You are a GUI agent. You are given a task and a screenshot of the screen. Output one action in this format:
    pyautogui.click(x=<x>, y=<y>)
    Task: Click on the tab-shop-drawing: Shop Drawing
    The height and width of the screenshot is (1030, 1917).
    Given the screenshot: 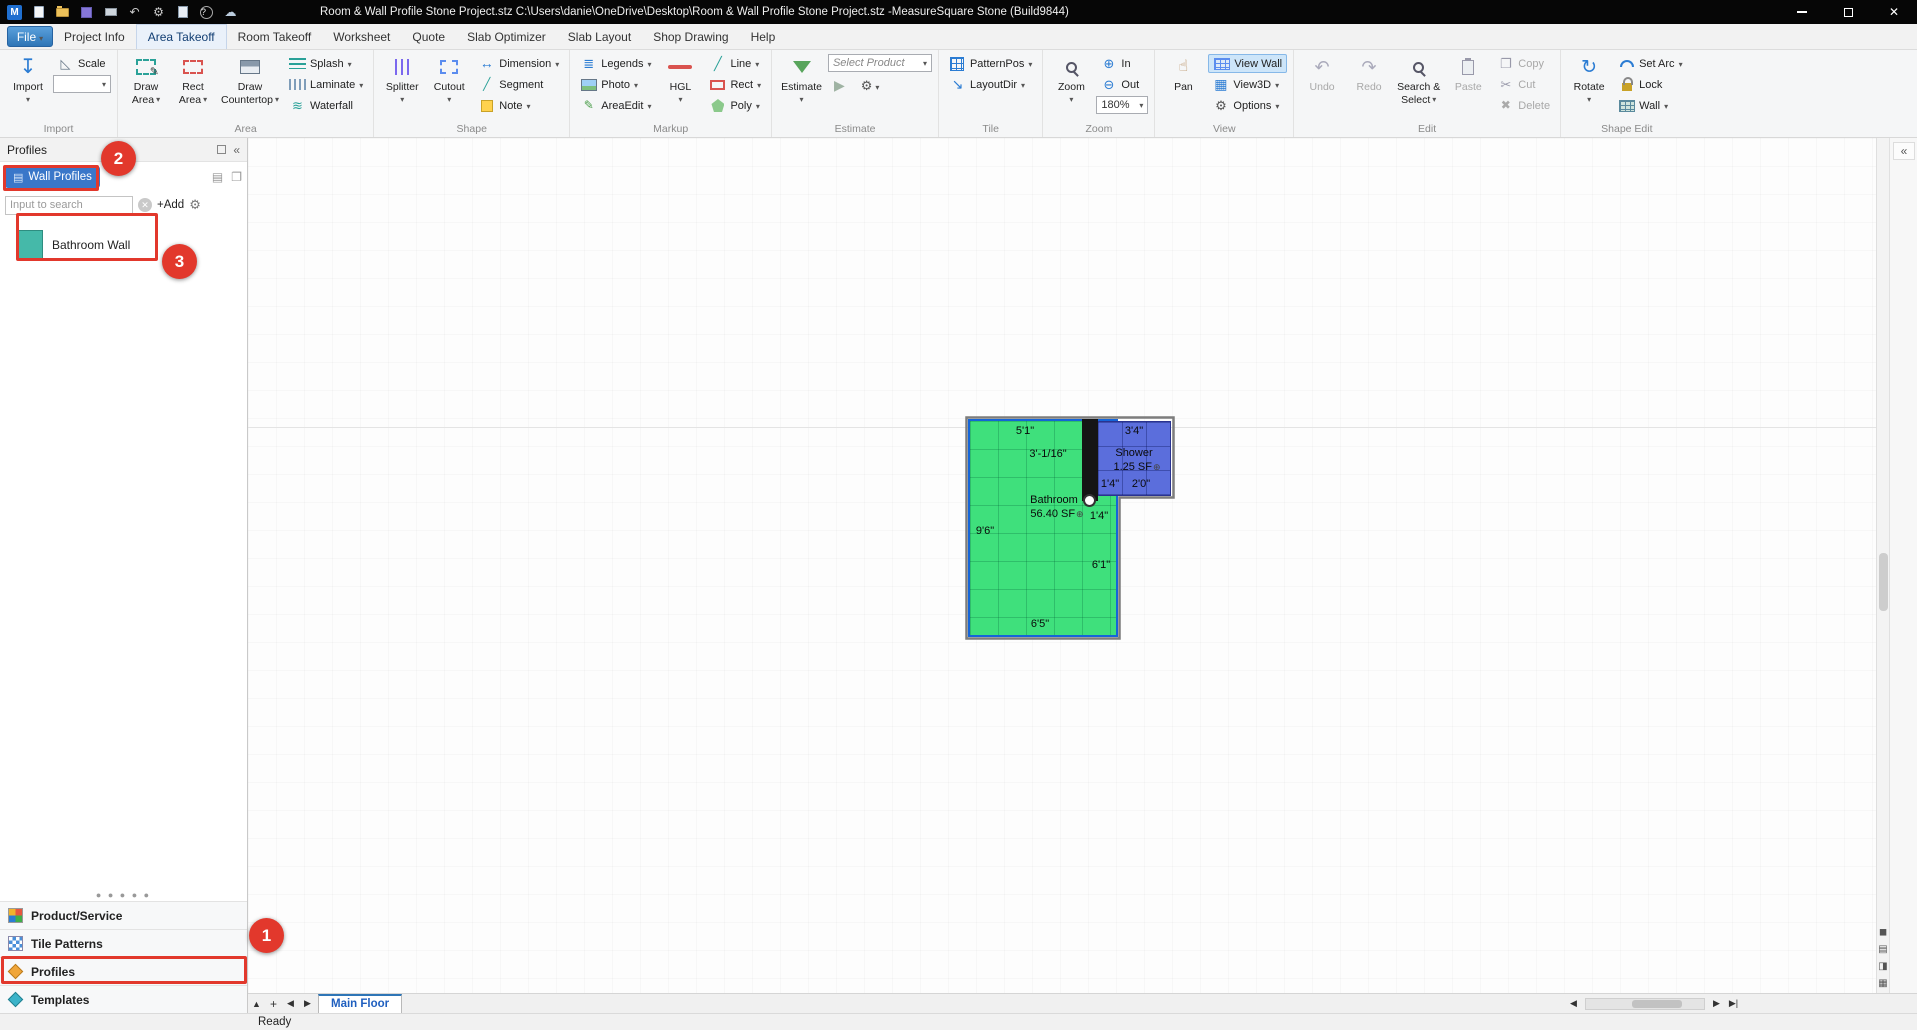 What is the action you would take?
    pyautogui.click(x=690, y=36)
    